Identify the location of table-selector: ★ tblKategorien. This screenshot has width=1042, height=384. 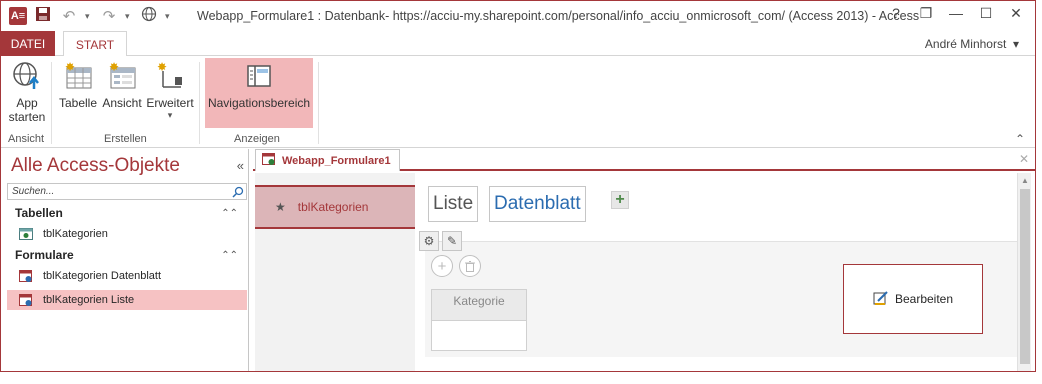
(335, 278).